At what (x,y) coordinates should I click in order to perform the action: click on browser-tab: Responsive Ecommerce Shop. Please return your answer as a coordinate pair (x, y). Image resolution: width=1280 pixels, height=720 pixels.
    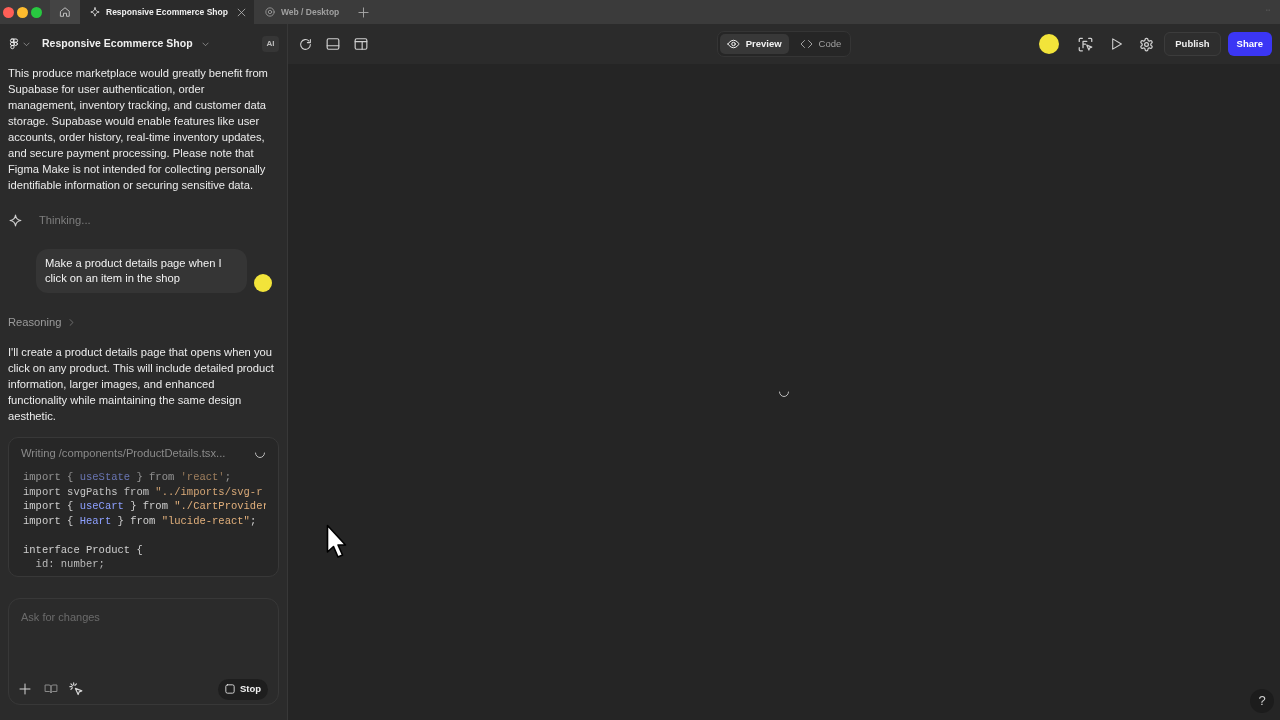
    Looking at the image, I should click on (167, 12).